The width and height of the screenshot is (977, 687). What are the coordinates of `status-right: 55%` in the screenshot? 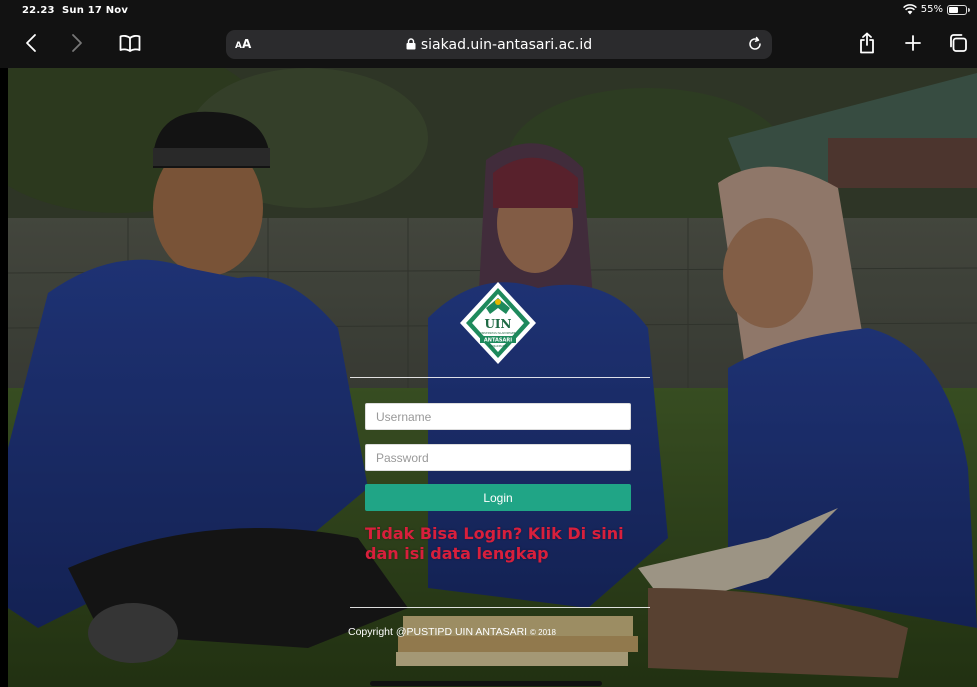 It's located at (936, 9).